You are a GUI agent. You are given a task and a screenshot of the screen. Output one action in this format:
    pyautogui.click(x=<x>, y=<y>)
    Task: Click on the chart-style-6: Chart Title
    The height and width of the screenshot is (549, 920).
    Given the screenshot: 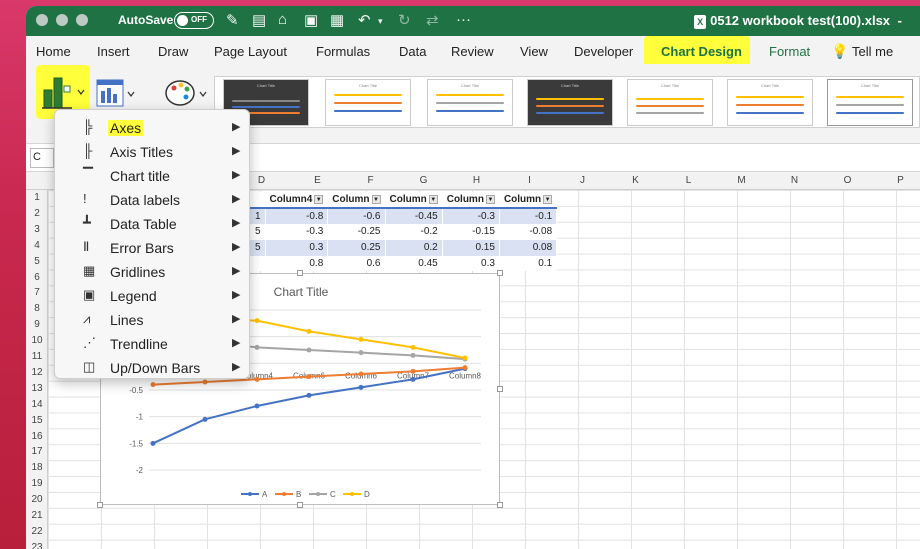 What is the action you would take?
    pyautogui.click(x=770, y=102)
    